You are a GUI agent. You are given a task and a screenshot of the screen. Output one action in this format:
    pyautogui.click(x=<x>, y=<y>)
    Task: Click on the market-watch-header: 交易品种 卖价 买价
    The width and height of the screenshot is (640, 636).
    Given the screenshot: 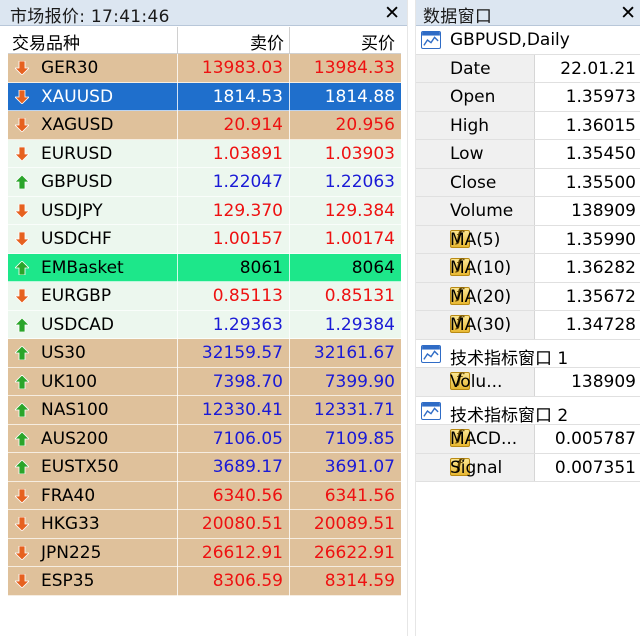 What is the action you would take?
    pyautogui.click(x=204, y=40)
    